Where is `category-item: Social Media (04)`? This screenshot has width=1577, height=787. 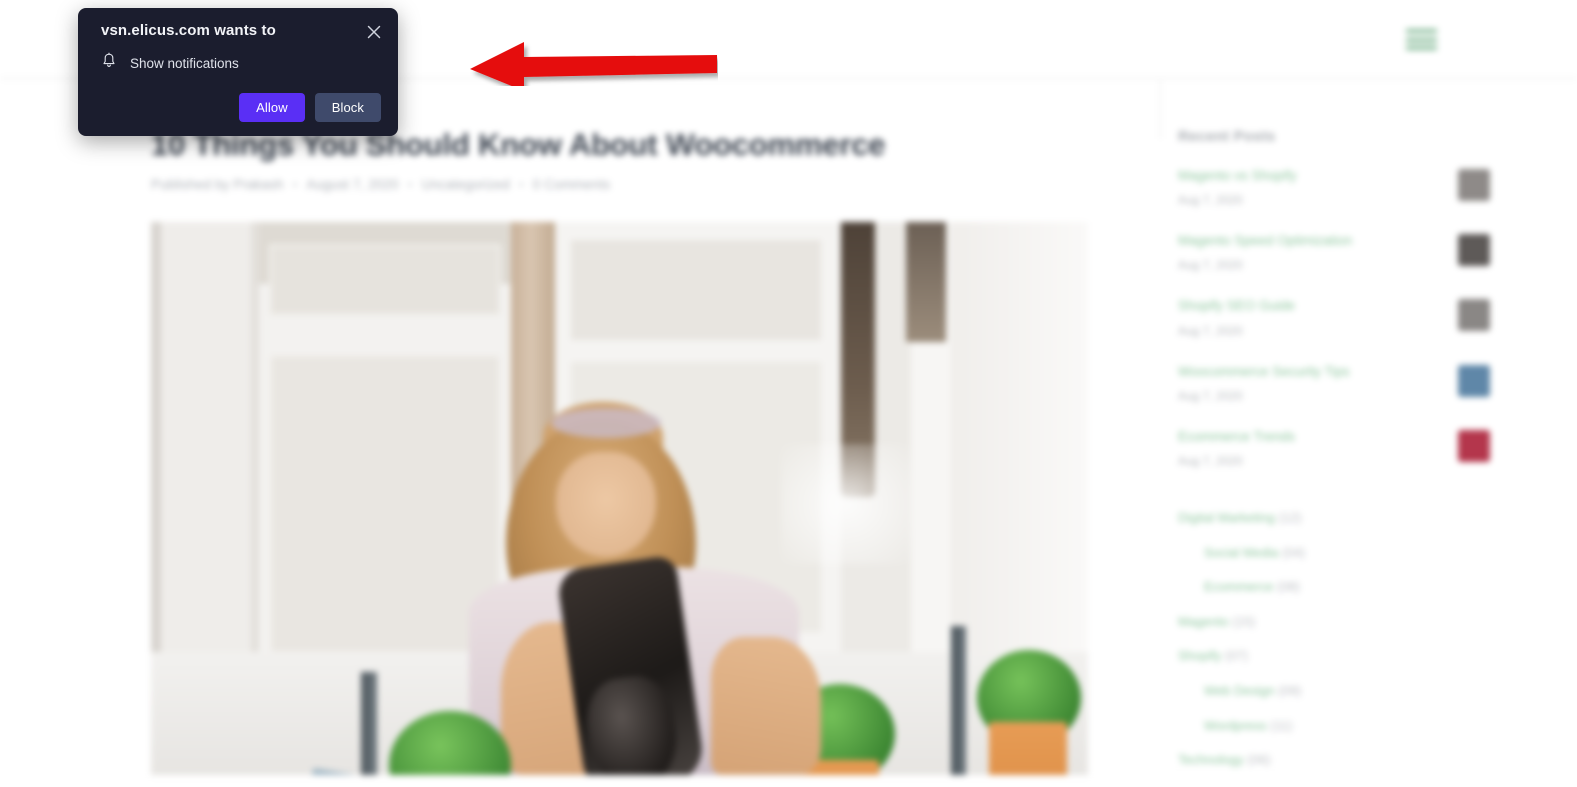
category-item: Social Media (04) is located at coordinates (1343, 553).